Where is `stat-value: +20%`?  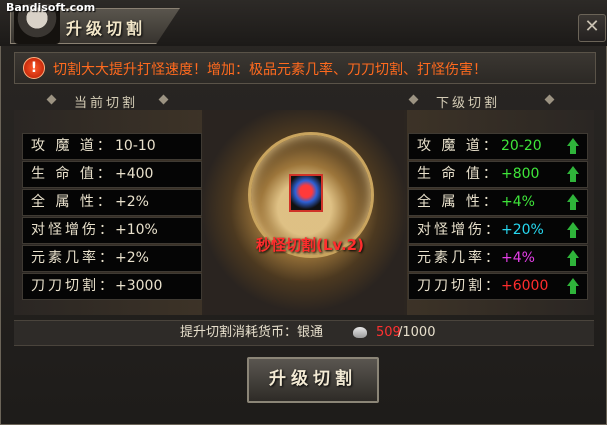
stat-value: +20% is located at coordinates (522, 230).